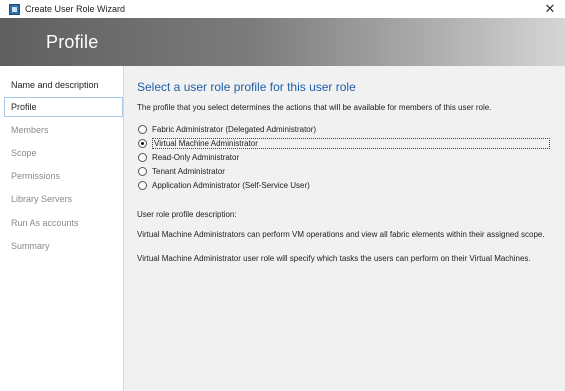  Describe the element at coordinates (63, 85) in the screenshot. I see `step-name-and-description: Name and description` at that location.